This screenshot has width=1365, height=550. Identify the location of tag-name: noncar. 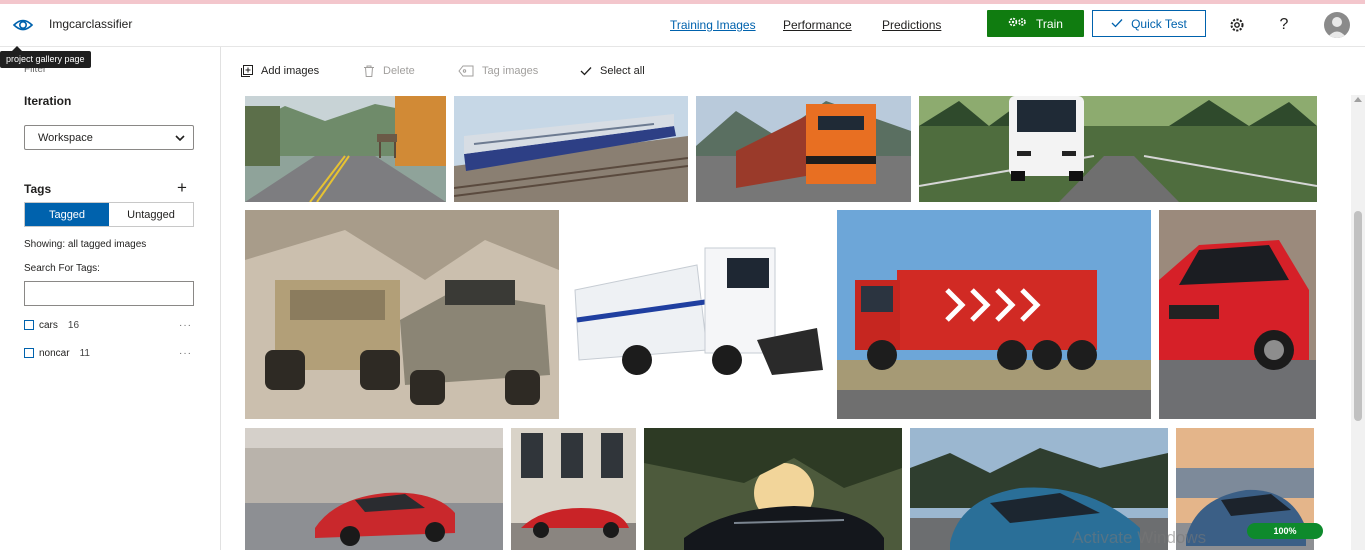
(54, 353).